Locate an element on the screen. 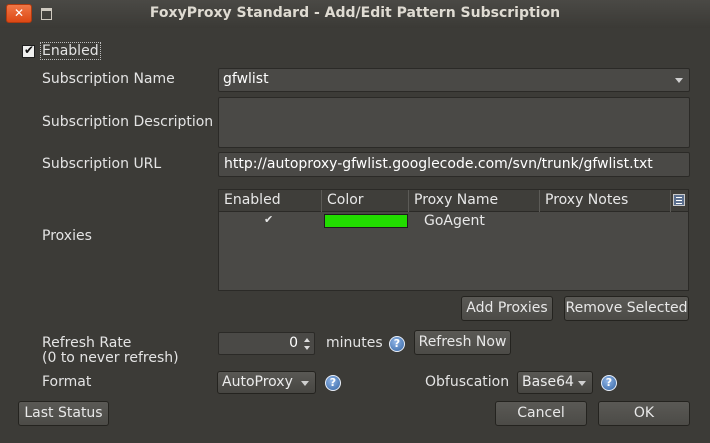 Image resolution: width=710 pixels, height=443 pixels. spin-up-icon is located at coordinates (307, 340).